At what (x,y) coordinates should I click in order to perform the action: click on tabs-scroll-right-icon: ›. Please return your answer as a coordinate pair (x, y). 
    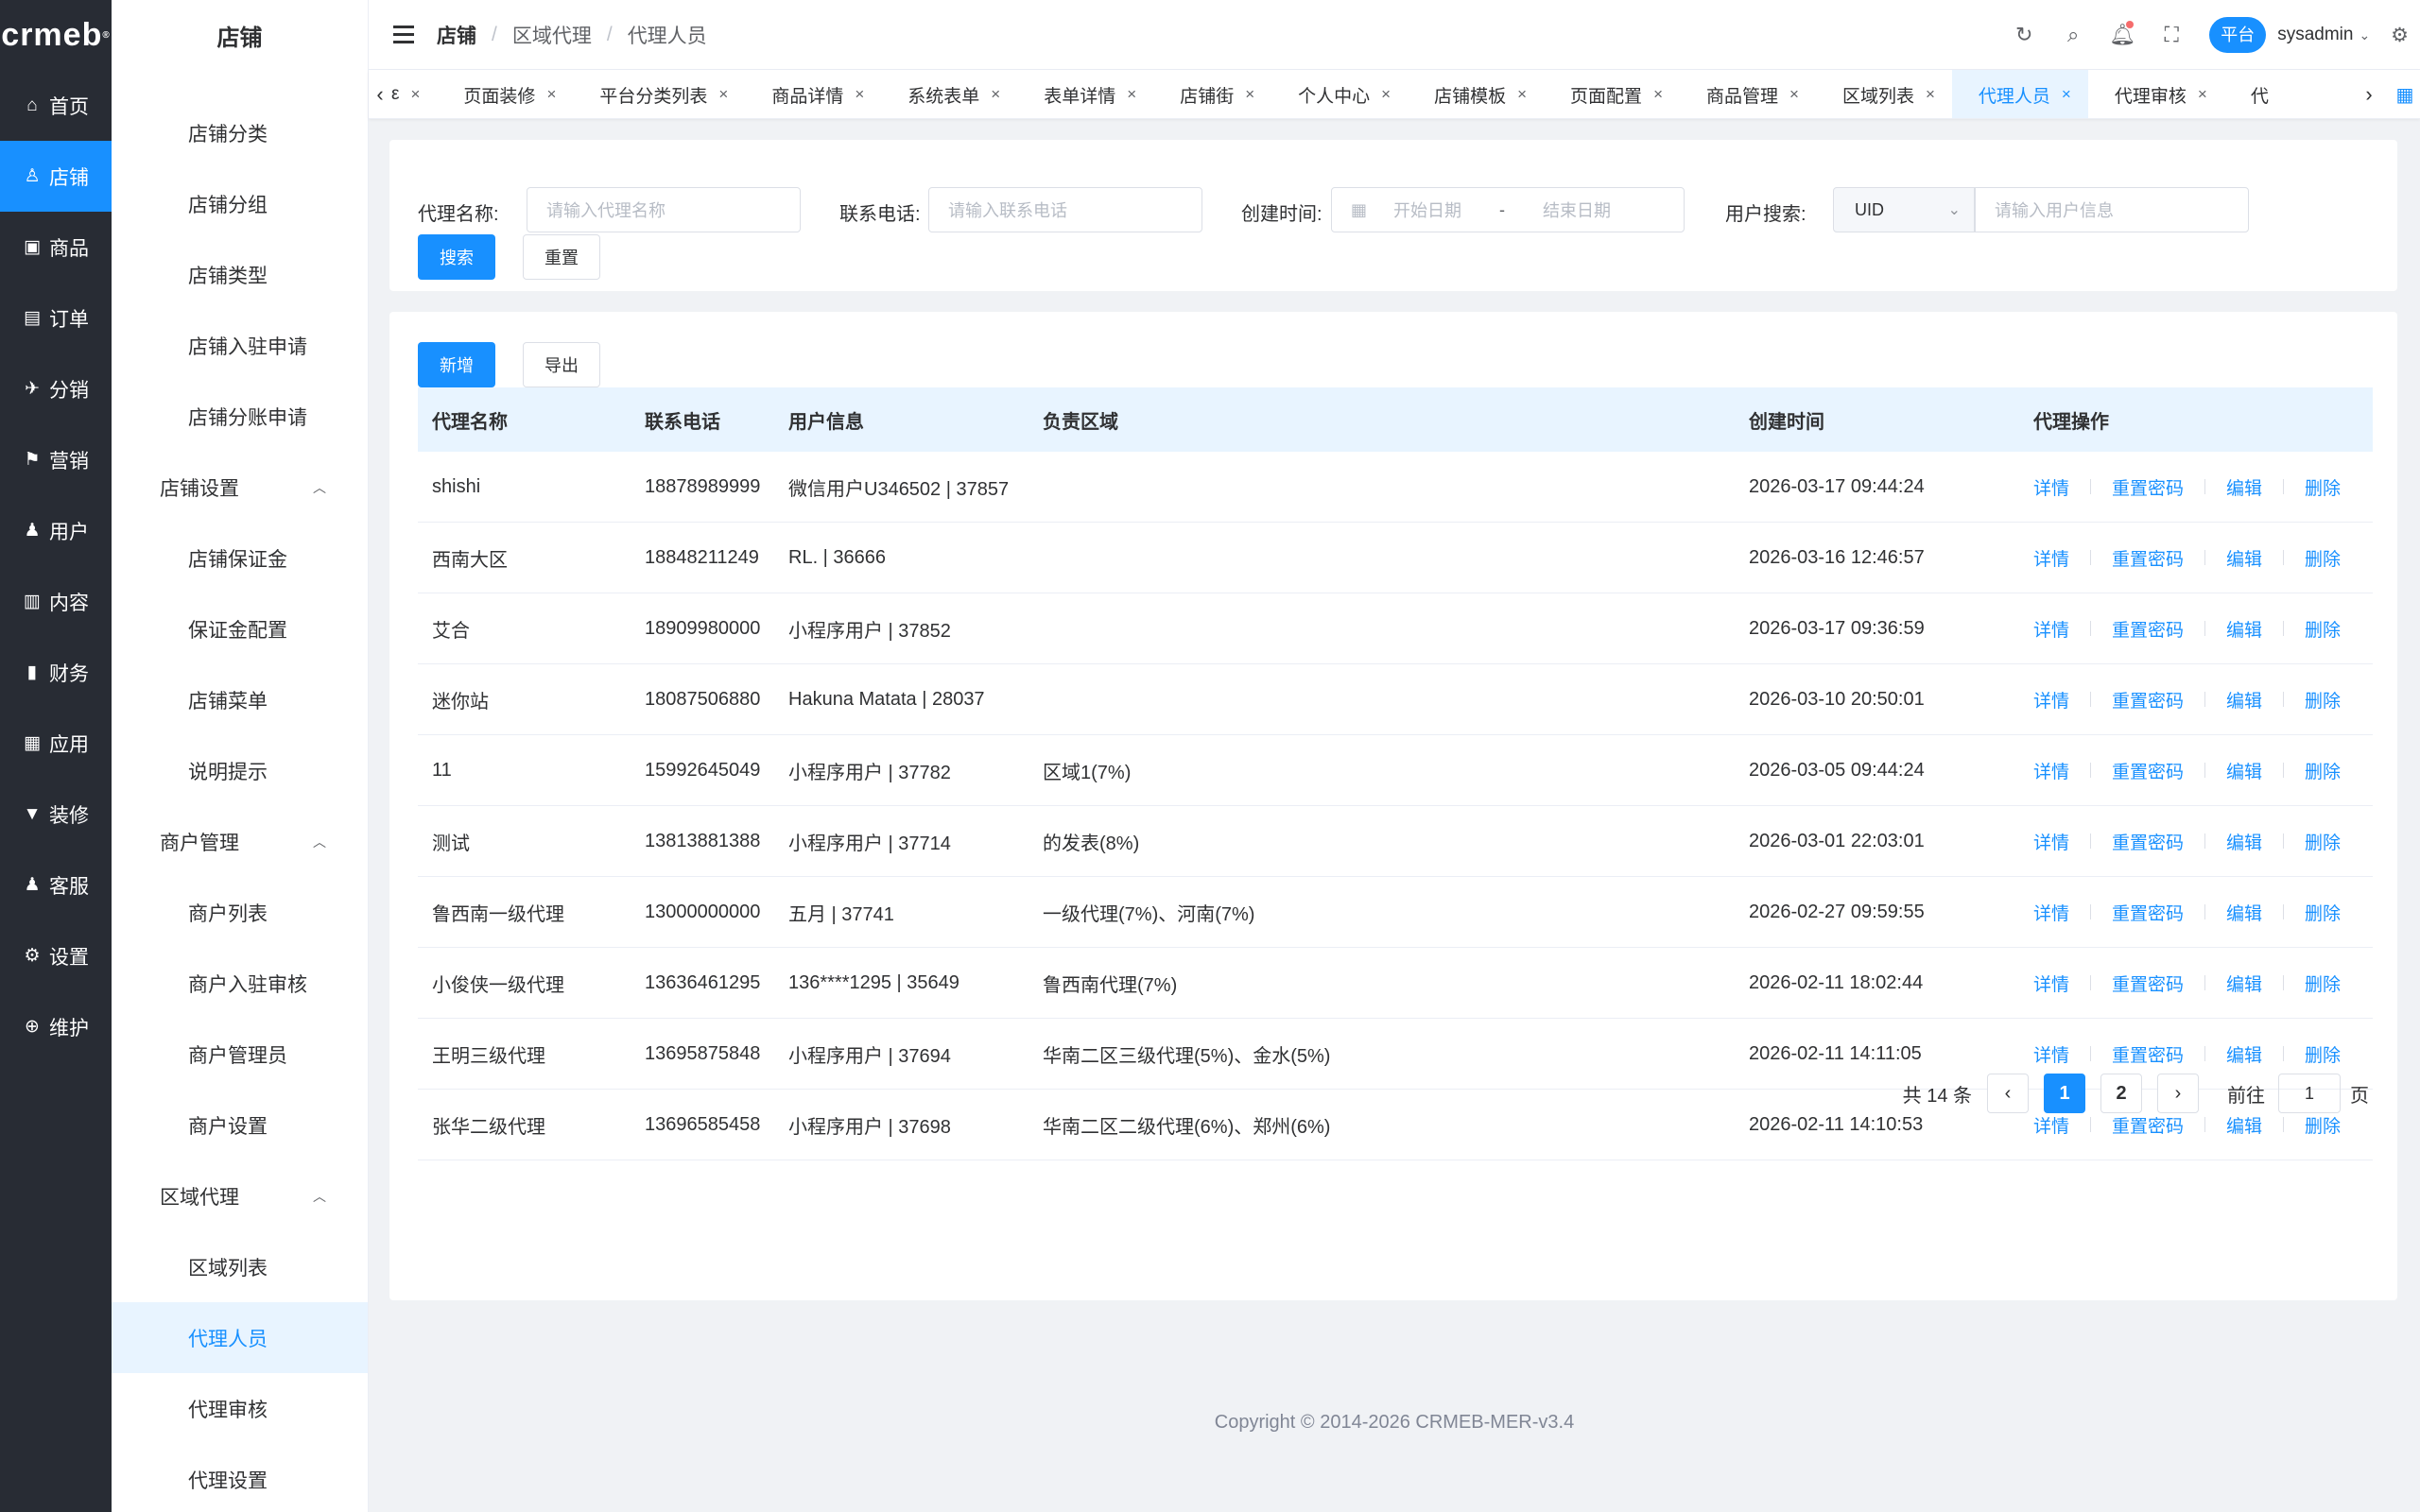
    Looking at the image, I should click on (2369, 94).